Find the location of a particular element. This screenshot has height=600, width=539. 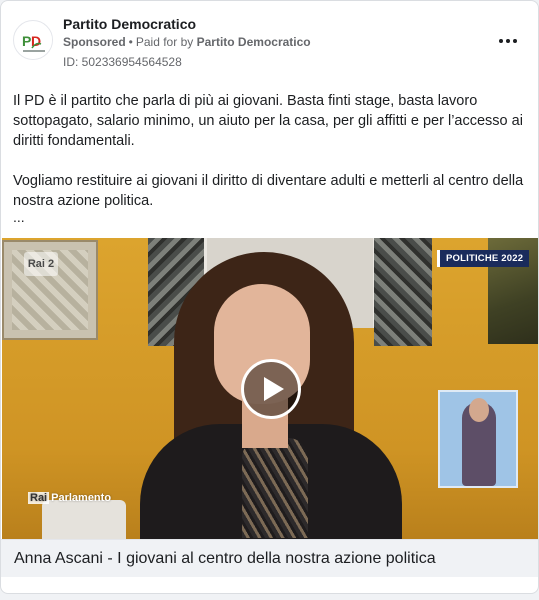

rai-parlamento-logo: Rai Parlamento is located at coordinates (69, 498).